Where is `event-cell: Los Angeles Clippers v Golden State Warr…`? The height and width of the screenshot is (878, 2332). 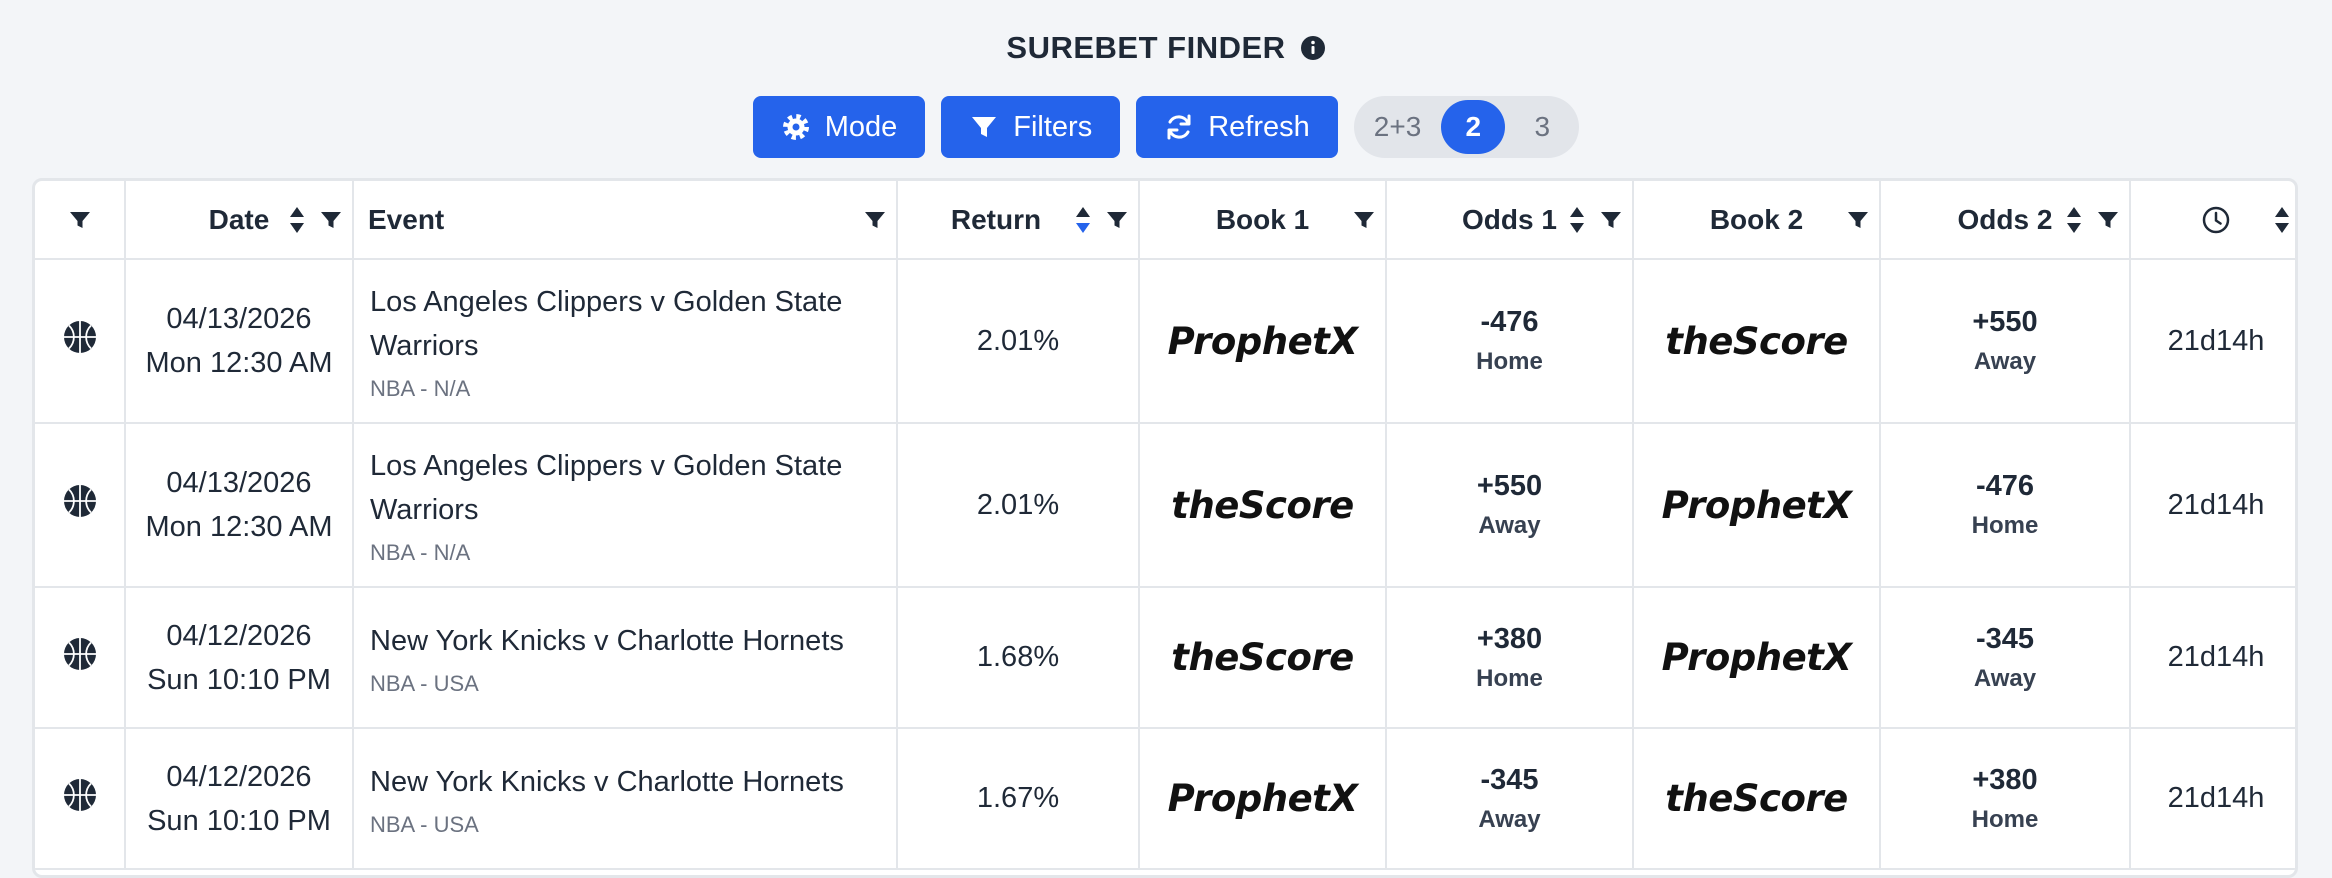 event-cell: Los Angeles Clippers v Golden State Warr… is located at coordinates (625, 341).